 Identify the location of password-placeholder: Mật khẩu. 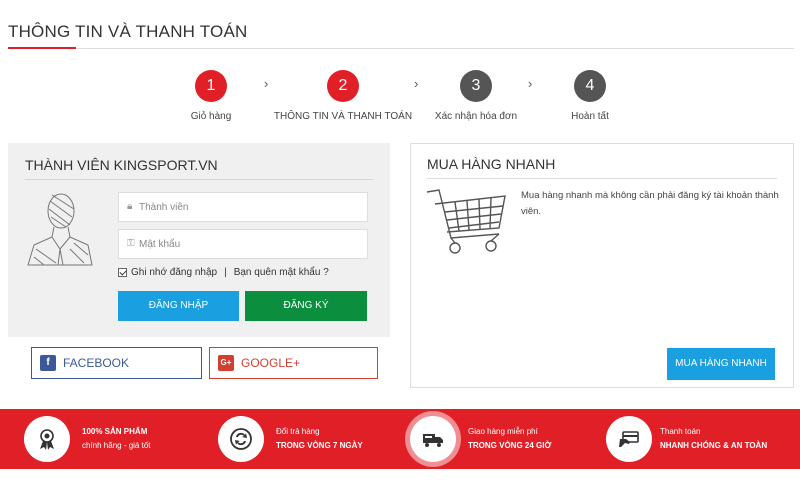
(160, 244).